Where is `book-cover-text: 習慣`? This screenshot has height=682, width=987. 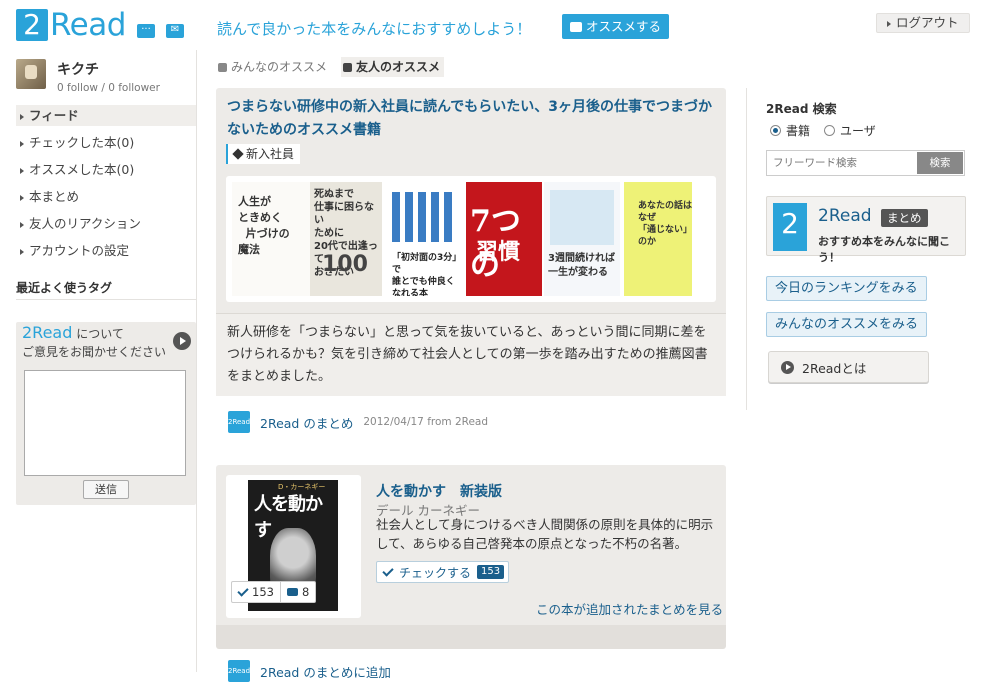
book-cover-text: 習慣 is located at coordinates (498, 252).